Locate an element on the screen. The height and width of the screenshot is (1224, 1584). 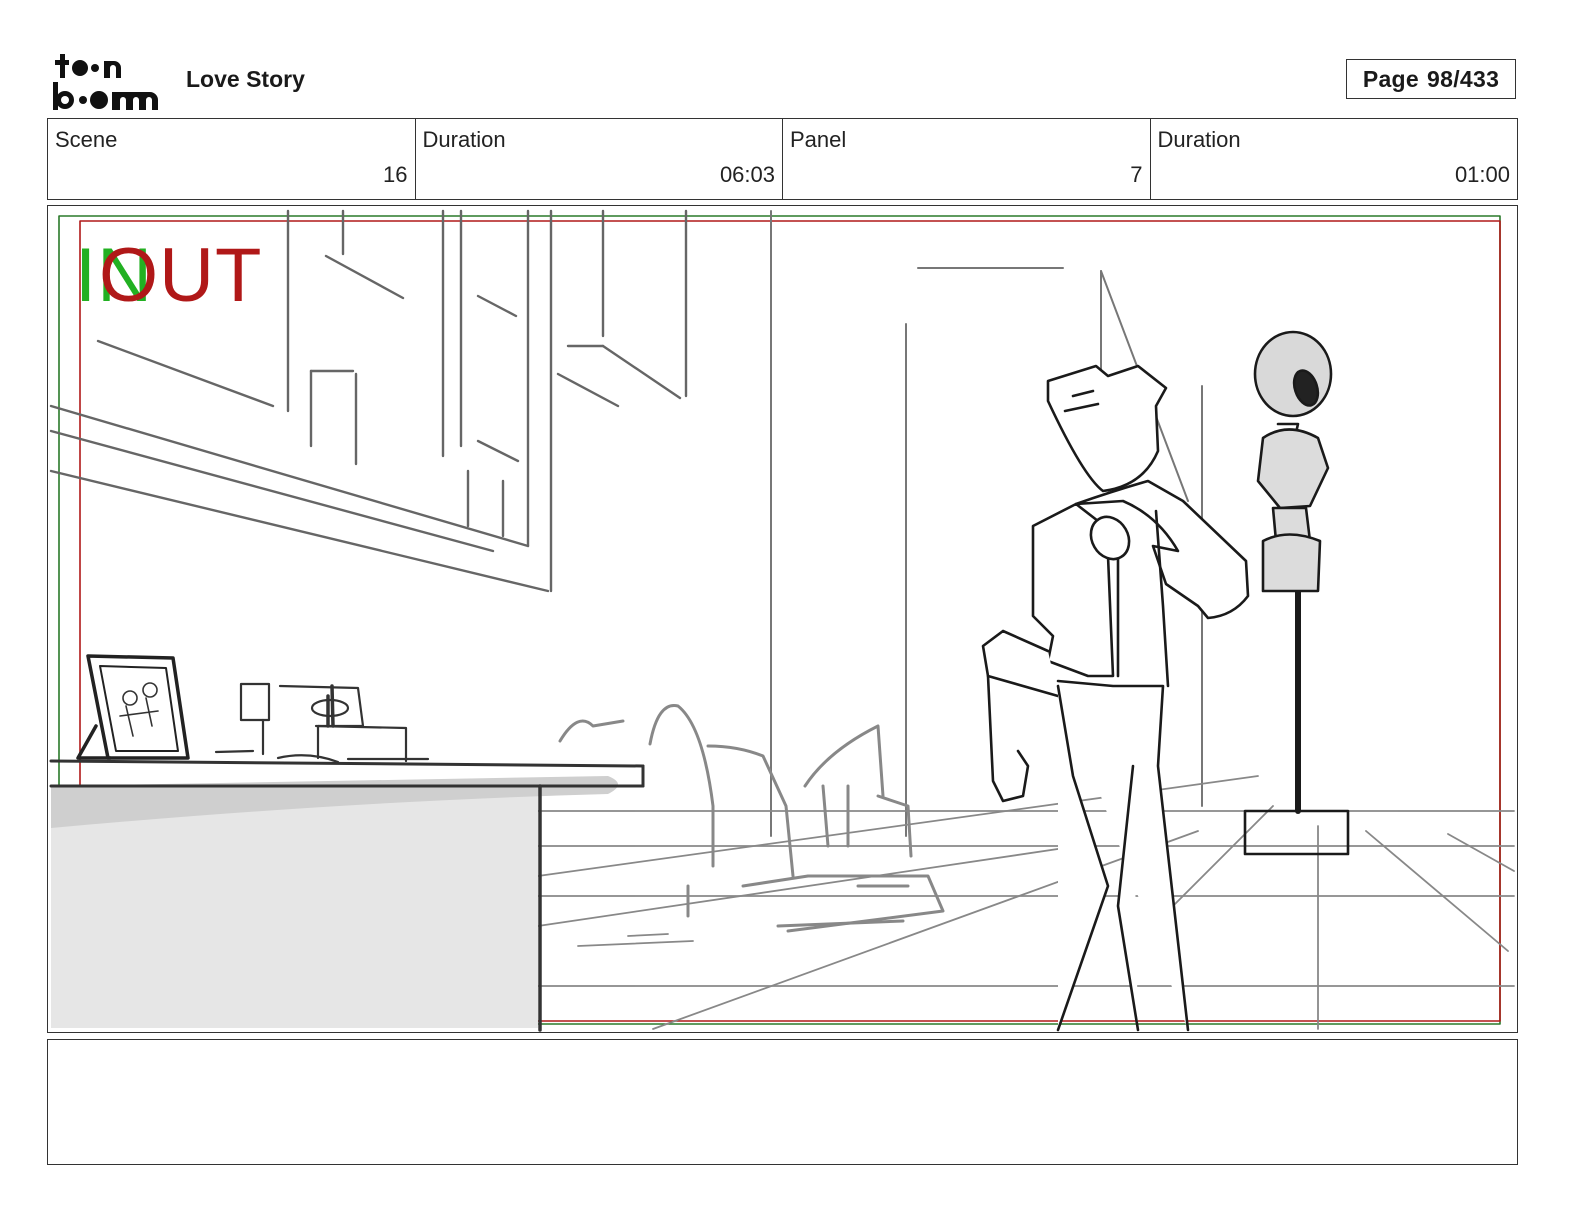
scene-cell: Scene 16 is located at coordinates (232, 159).